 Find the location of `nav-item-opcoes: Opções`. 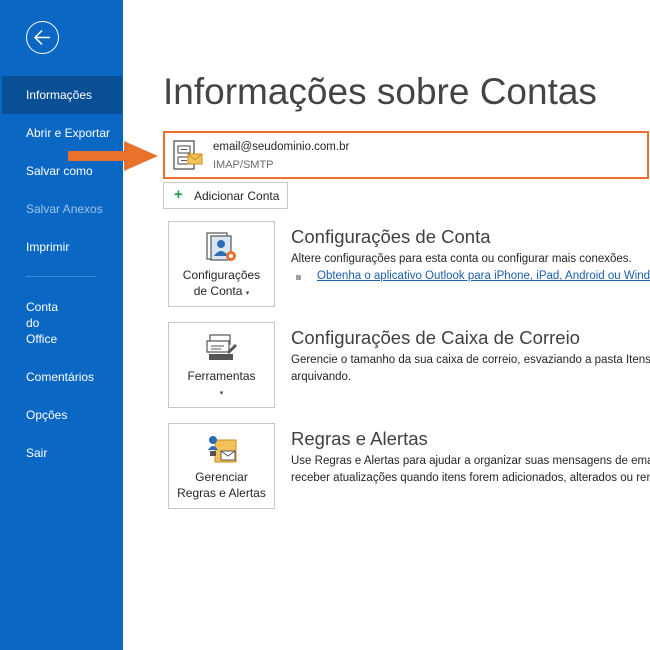

nav-item-opcoes: Opções is located at coordinates (61, 415).